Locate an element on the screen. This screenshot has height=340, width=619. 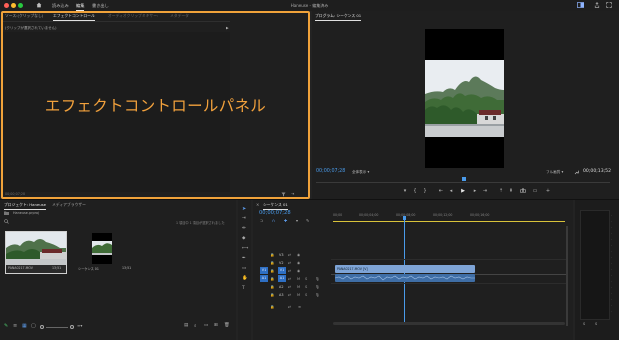
snap-icon: ⊃ is located at coordinates (261, 220).